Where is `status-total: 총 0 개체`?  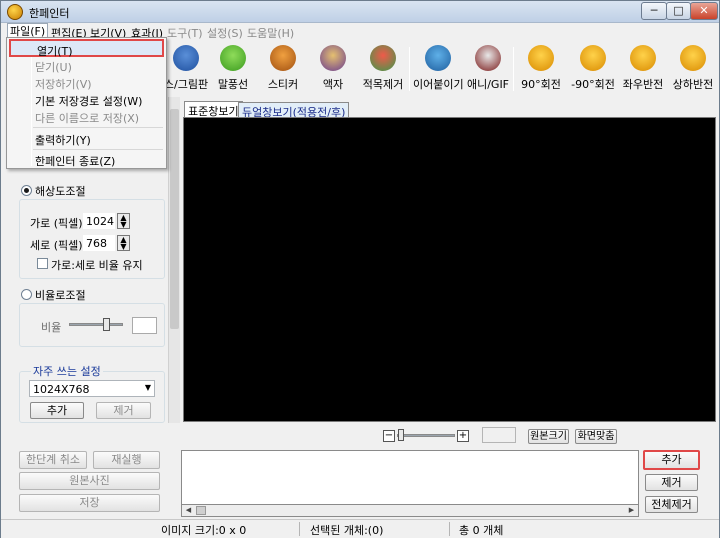 status-total: 총 0 개체 is located at coordinates (481, 530).